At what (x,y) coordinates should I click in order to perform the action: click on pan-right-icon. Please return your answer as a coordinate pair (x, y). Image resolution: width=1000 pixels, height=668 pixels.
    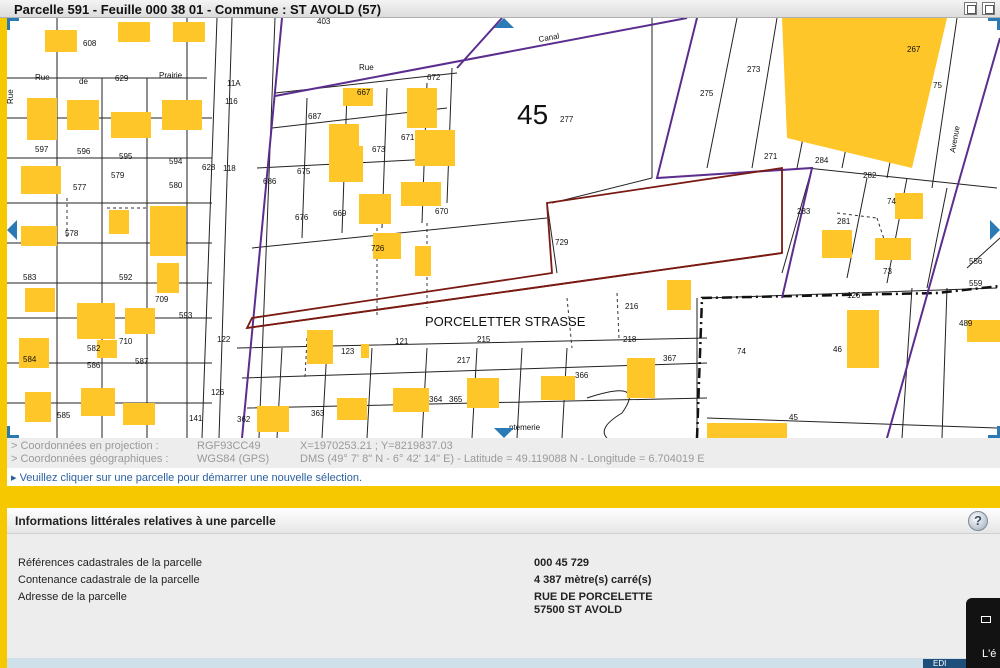
    Looking at the image, I should click on (995, 230).